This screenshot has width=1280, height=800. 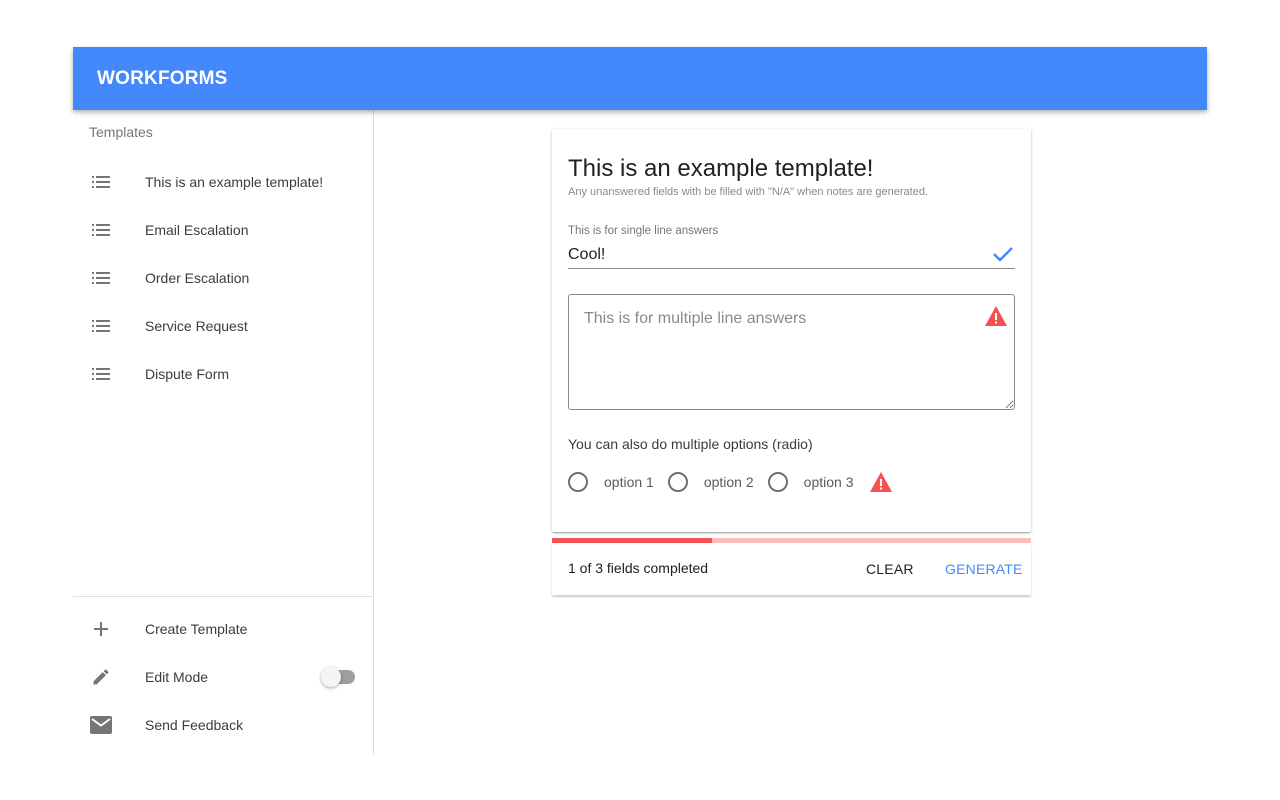 I want to click on sidebar-actions: Create Template Edit Mode Send Feedback, so click(x=223, y=677).